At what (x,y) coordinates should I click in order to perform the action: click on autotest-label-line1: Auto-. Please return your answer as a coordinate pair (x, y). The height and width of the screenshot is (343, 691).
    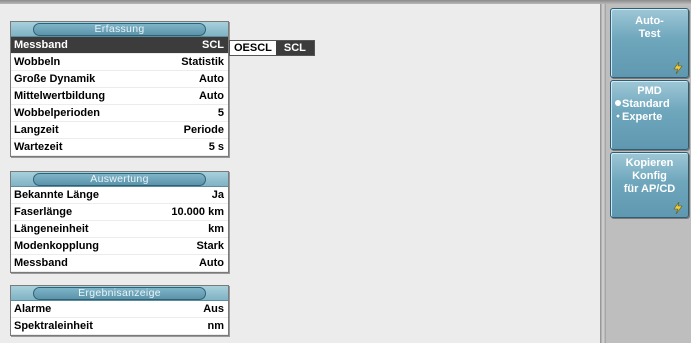
    Looking at the image, I should click on (649, 21).